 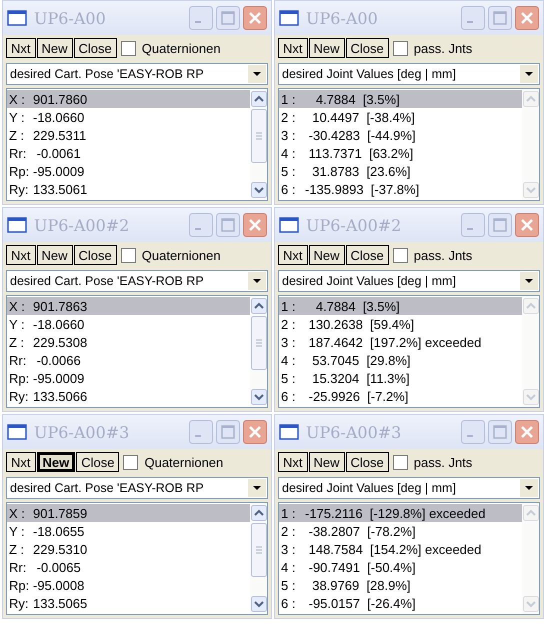 What do you see at coordinates (128, 360) in the screenshot?
I see `list-row: Rr: -0.0066` at bounding box center [128, 360].